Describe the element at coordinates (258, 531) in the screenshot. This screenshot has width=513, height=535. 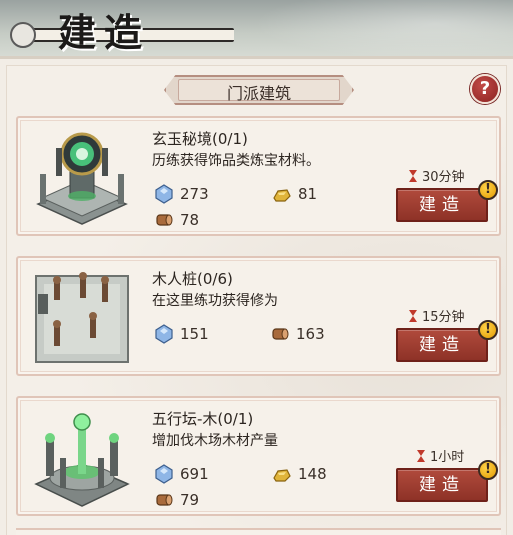
I see `next-card-edge` at that location.